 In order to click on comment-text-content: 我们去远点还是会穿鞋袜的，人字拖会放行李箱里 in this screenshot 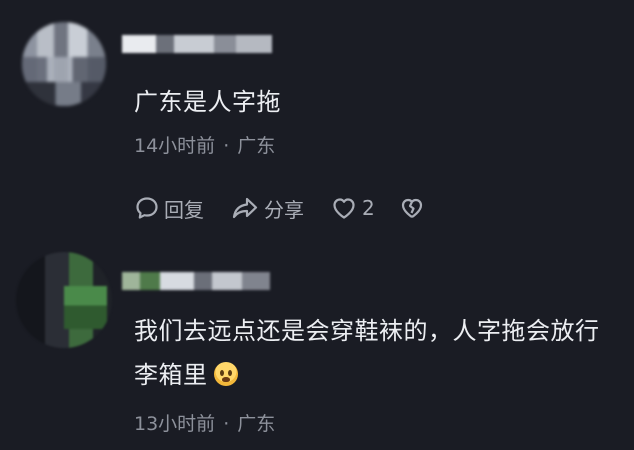, I will do `click(367, 353)`.